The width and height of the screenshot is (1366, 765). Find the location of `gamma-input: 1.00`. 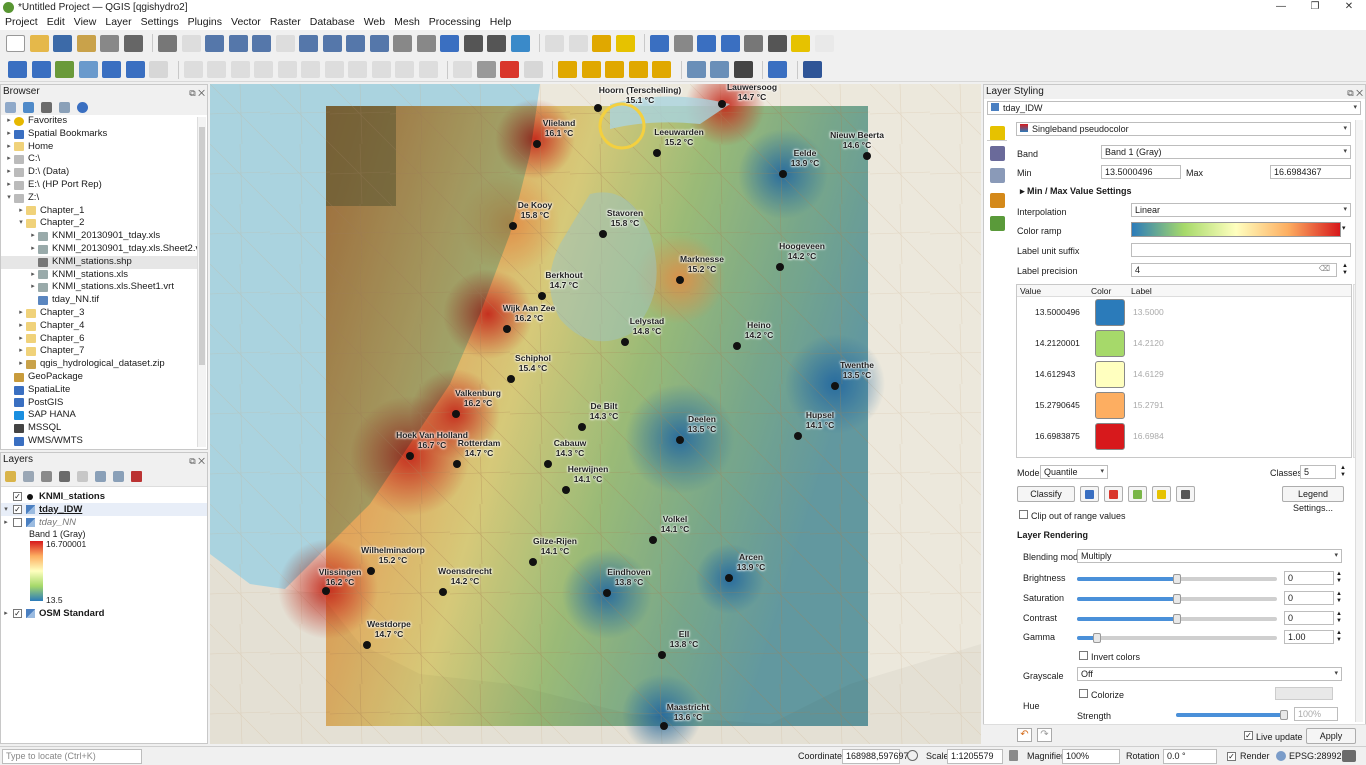

gamma-input: 1.00 is located at coordinates (1309, 637).